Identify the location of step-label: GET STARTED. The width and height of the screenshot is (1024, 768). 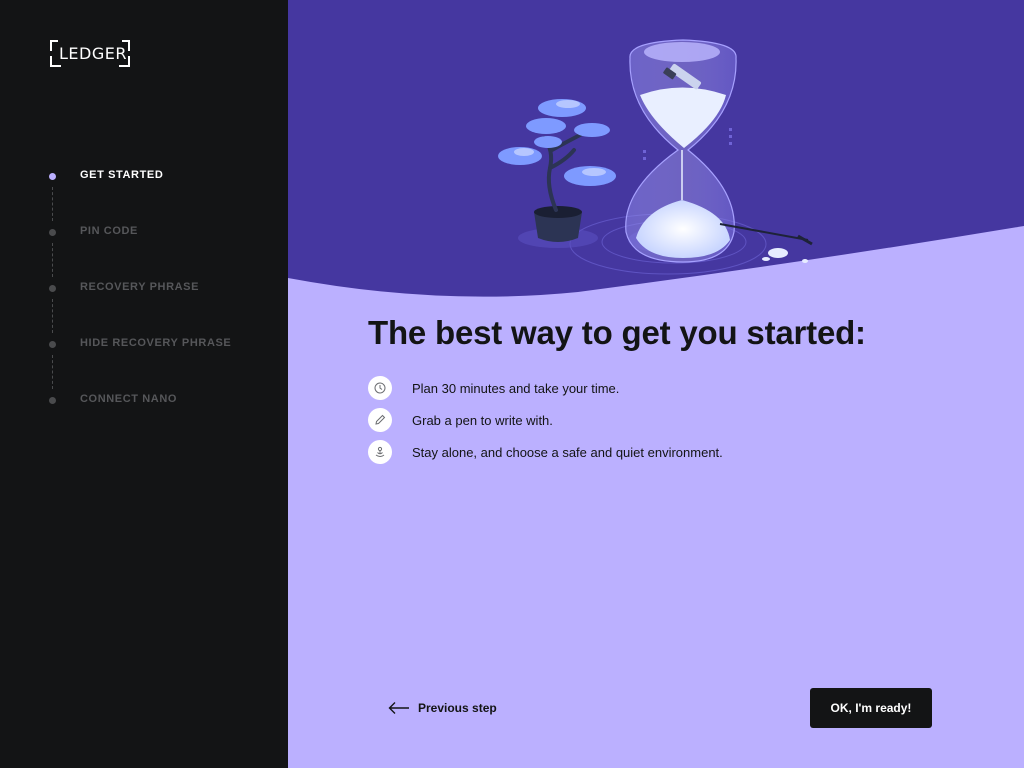
(122, 175).